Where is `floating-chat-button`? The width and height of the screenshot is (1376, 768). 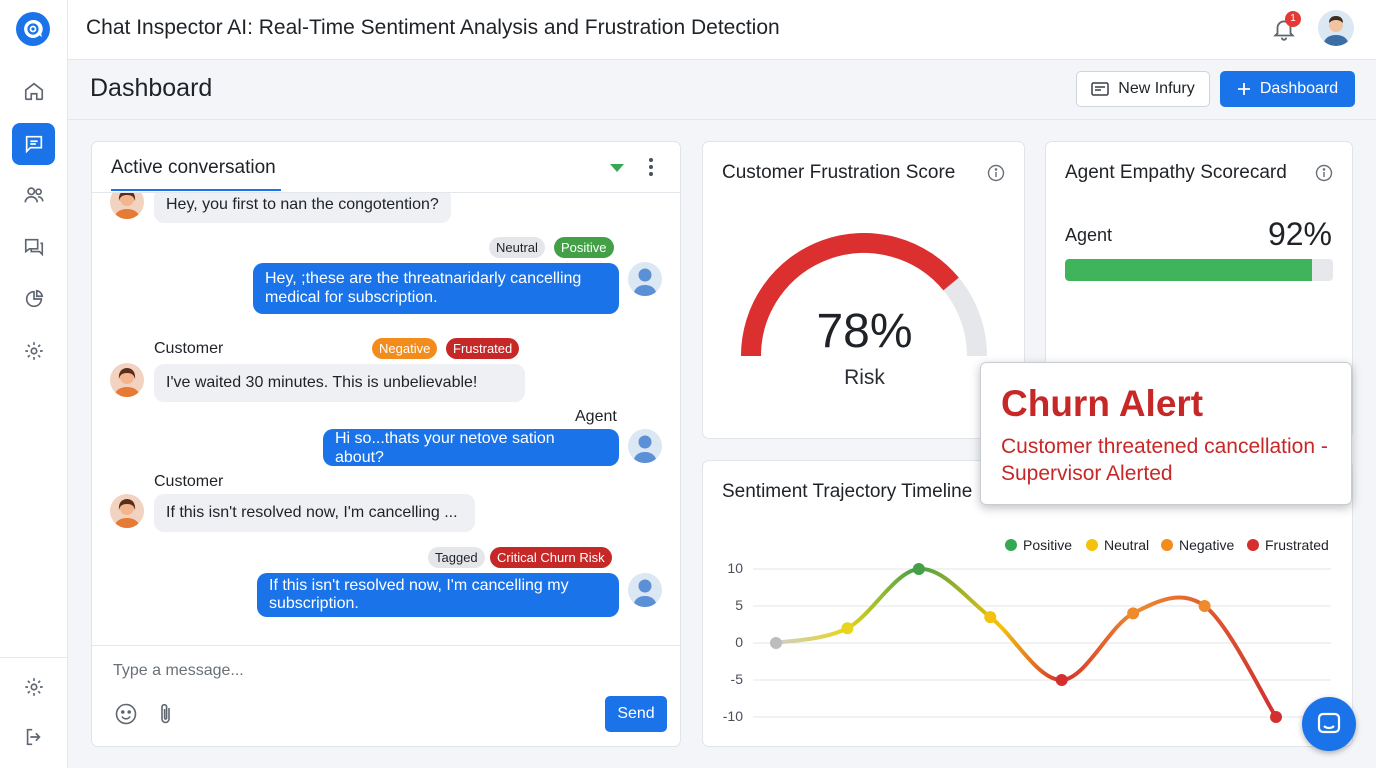
floating-chat-button is located at coordinates (1329, 724).